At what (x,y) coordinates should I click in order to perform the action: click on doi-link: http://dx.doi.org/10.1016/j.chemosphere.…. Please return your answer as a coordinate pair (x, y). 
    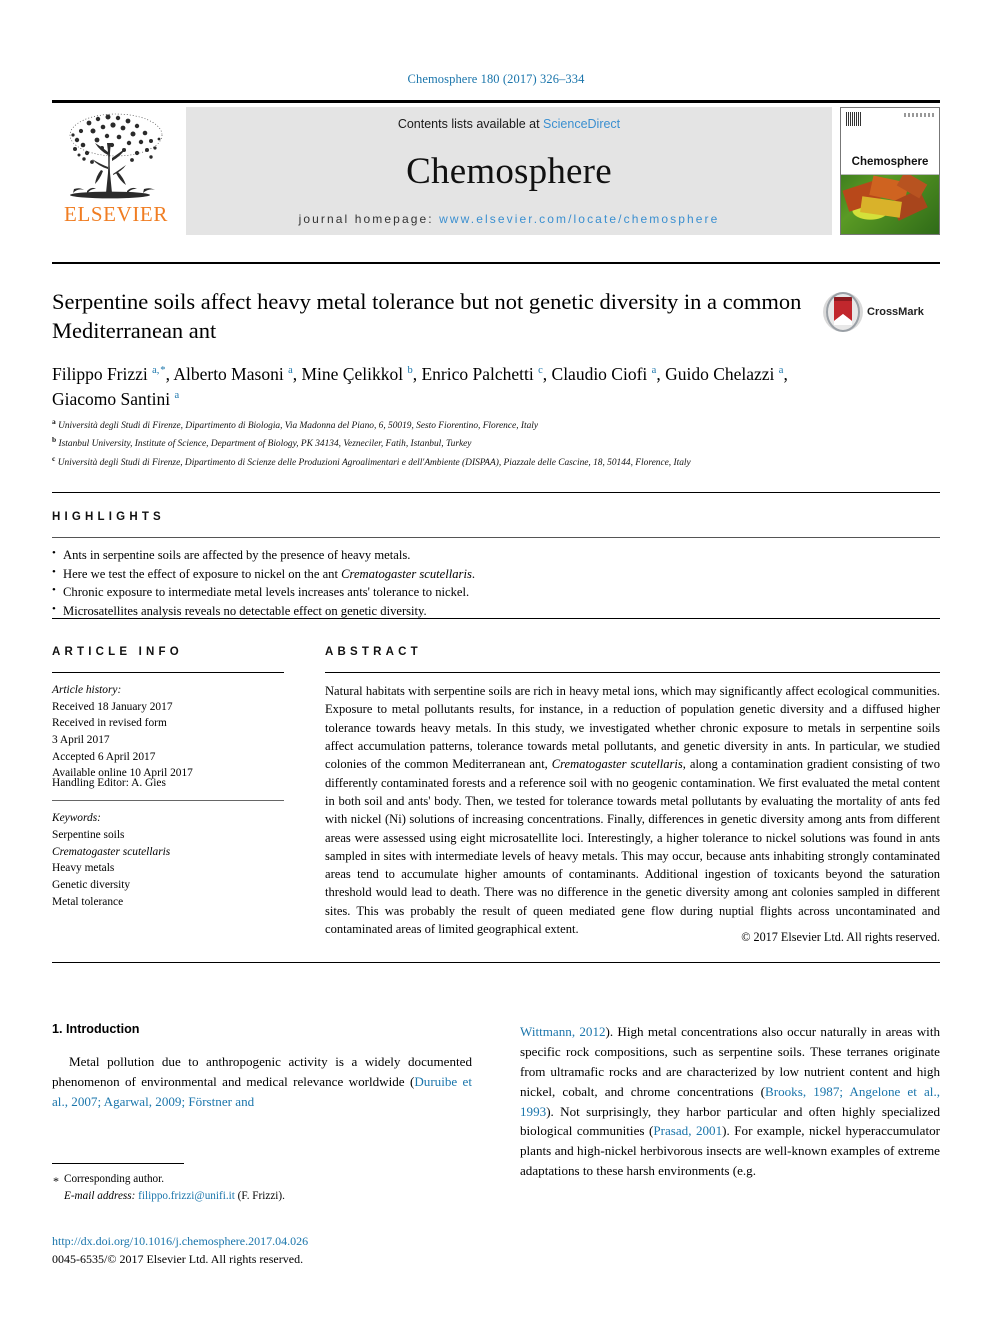
    Looking at the image, I should click on (272, 1241).